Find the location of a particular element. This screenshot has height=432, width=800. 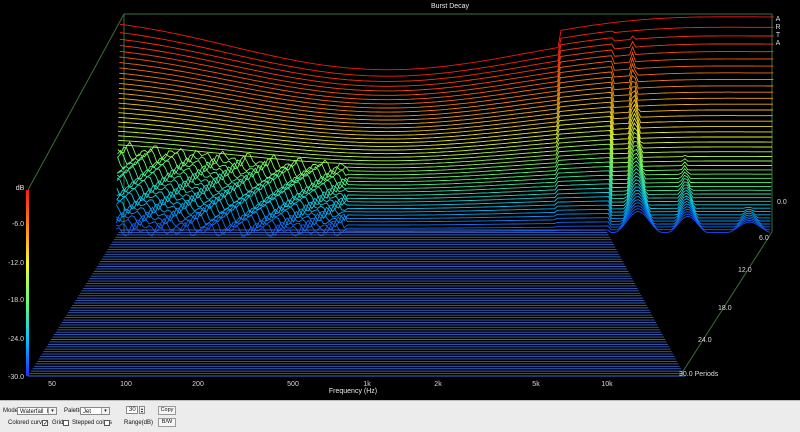

mode-select: Waterfall_F ▾ is located at coordinates (37, 411).